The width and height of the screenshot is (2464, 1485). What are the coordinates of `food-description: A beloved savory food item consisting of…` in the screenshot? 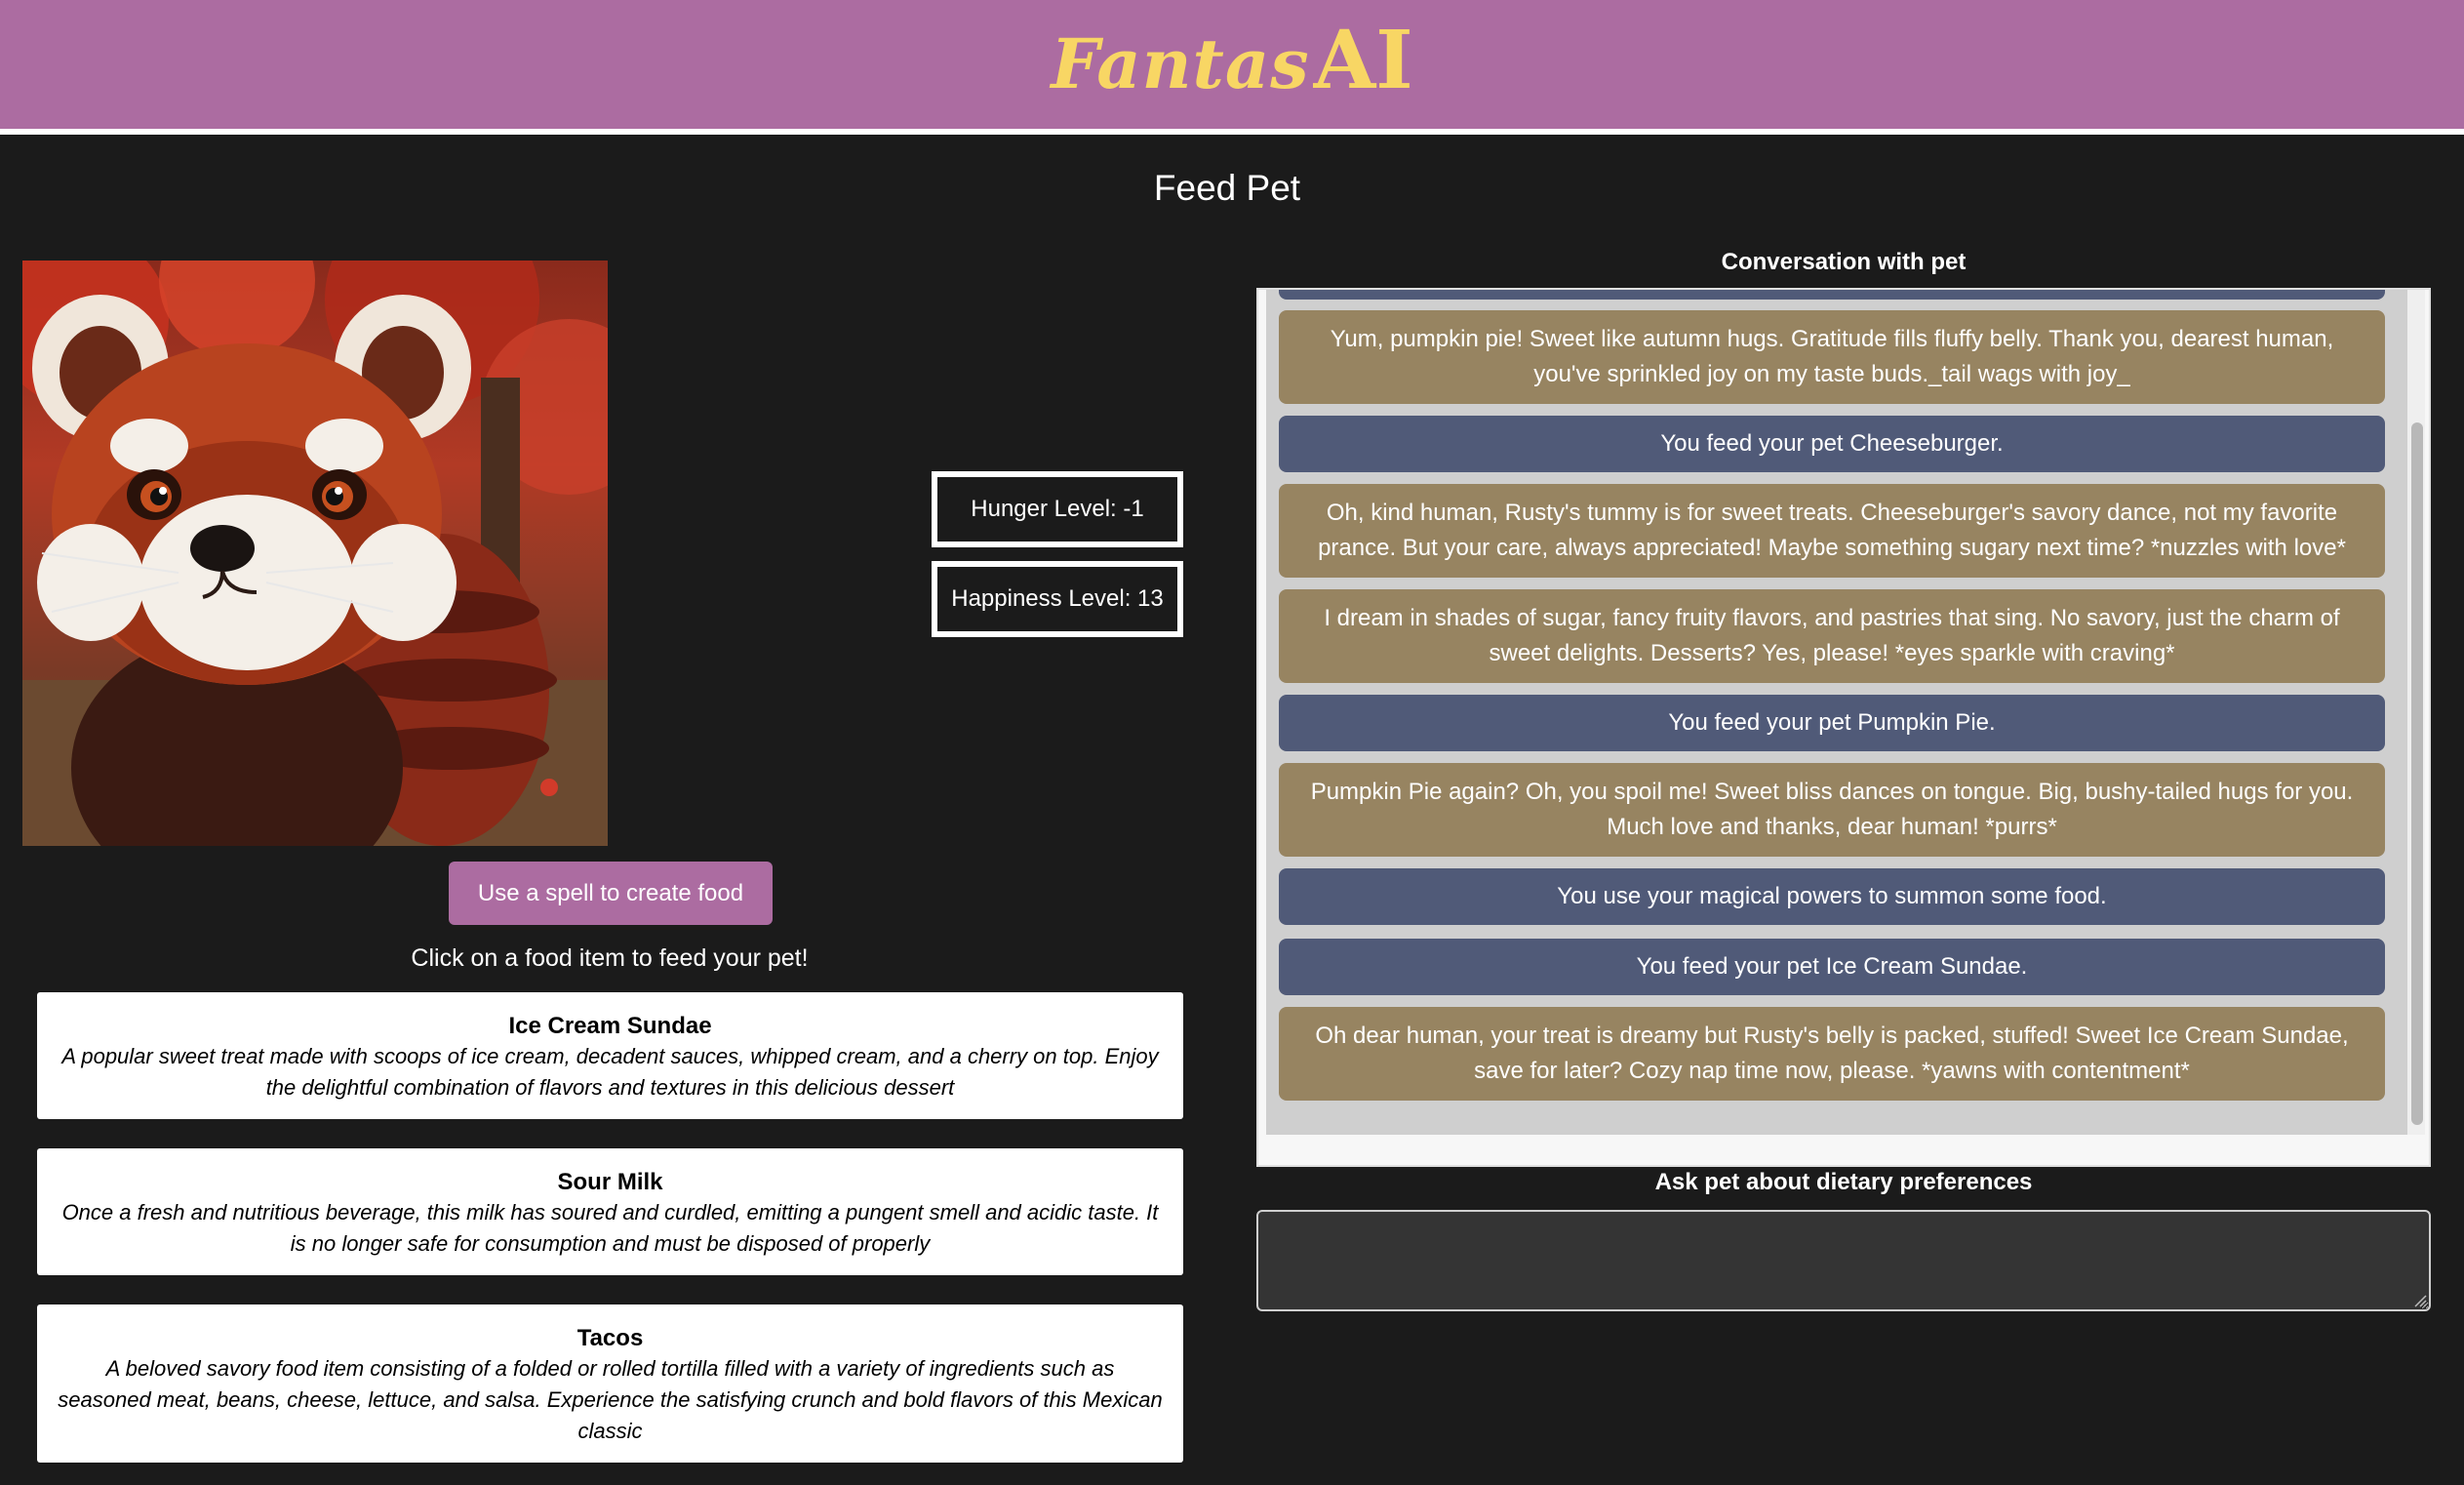 It's located at (610, 1400).